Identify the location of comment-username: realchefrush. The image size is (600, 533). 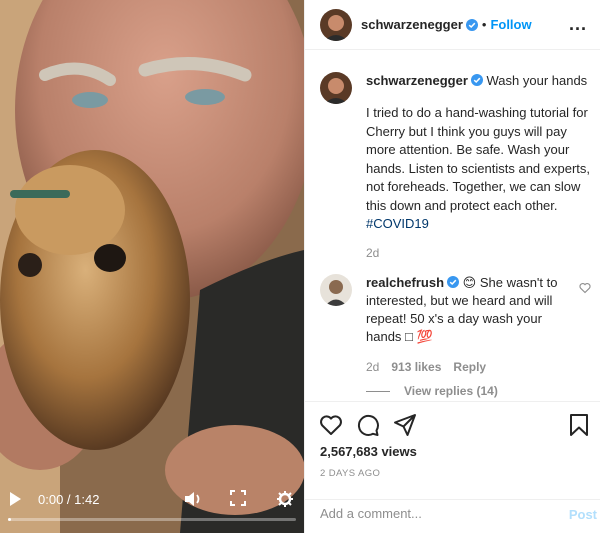
(405, 282).